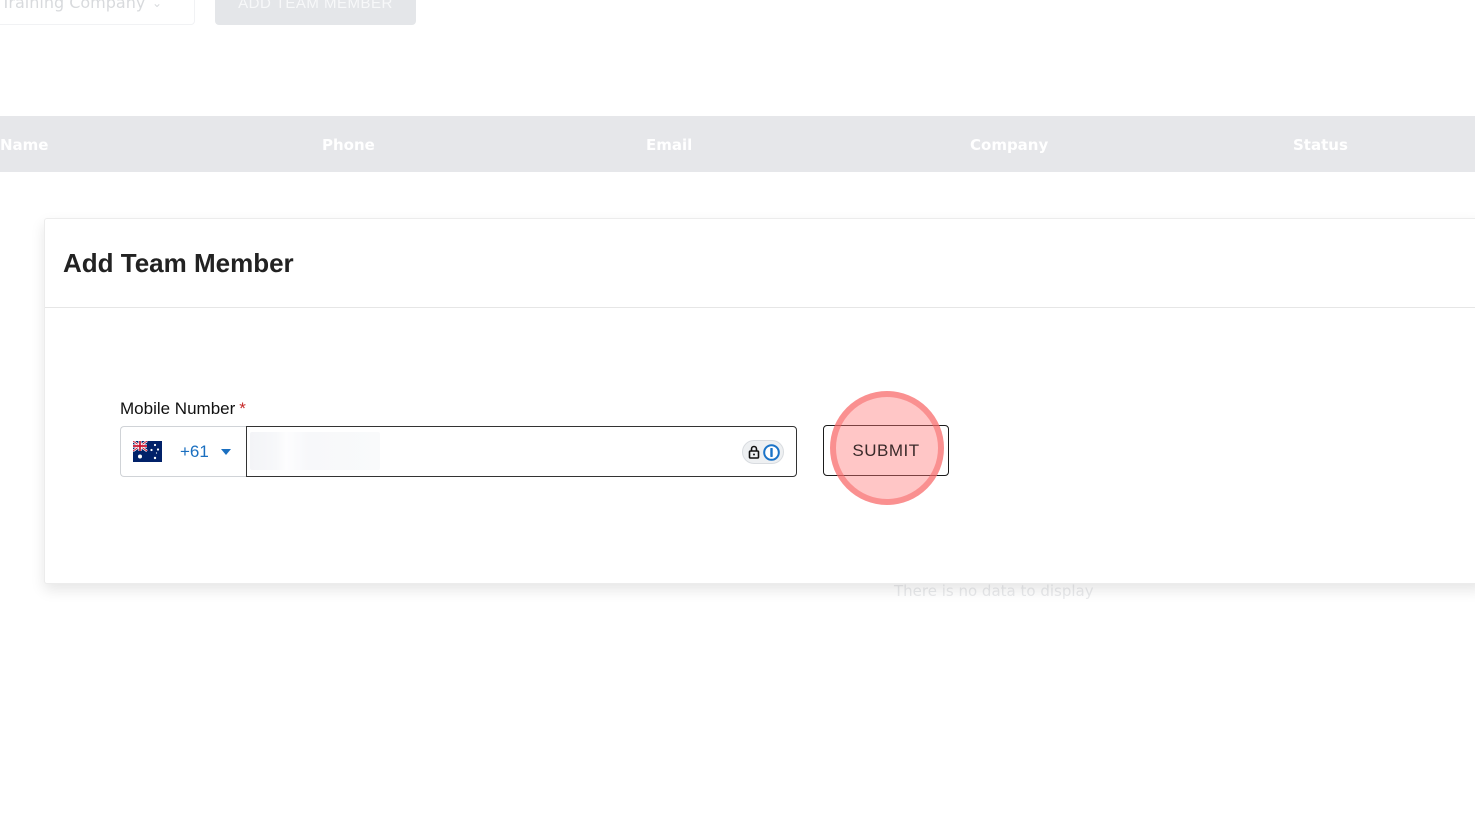  Describe the element at coordinates (753, 452) in the screenshot. I see `lock-icon` at that location.